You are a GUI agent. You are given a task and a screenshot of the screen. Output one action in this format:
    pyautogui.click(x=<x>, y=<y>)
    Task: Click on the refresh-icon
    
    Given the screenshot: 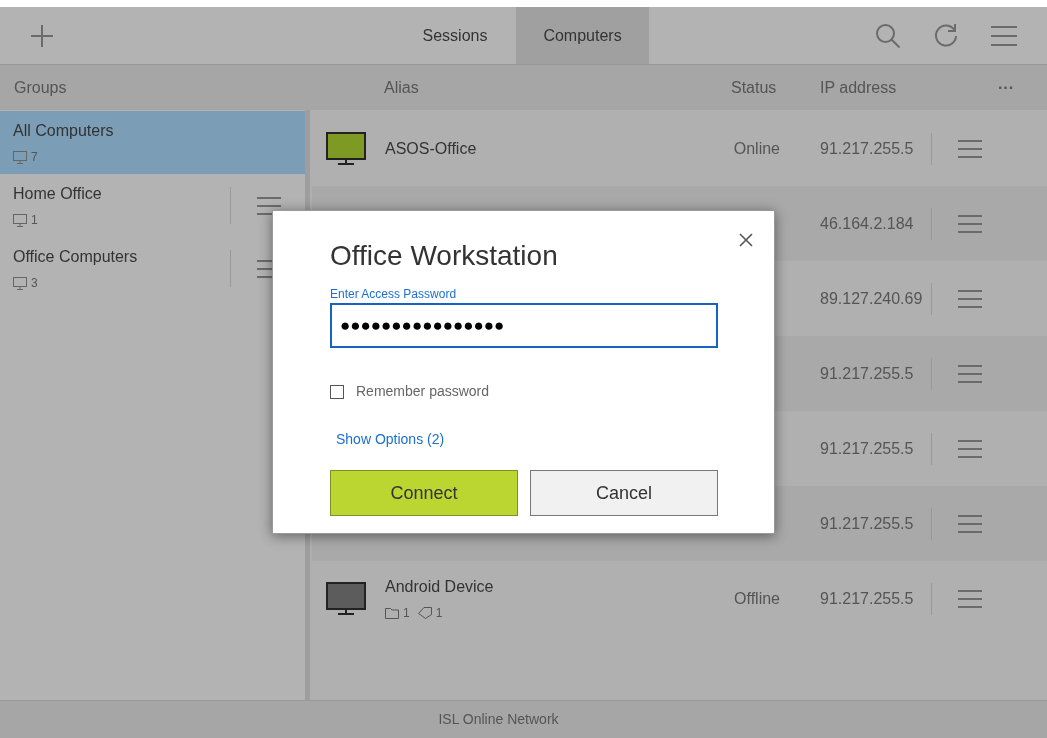 What is the action you would take?
    pyautogui.click(x=946, y=35)
    